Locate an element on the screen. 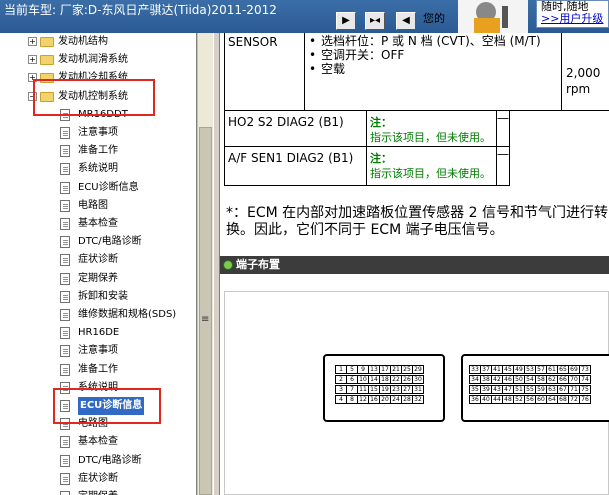 The height and width of the screenshot is (495, 609). current-vehicle-label: 当前车型: 厂家:D-东风日产骐达(Tiida)2011-2012 is located at coordinates (140, 10).